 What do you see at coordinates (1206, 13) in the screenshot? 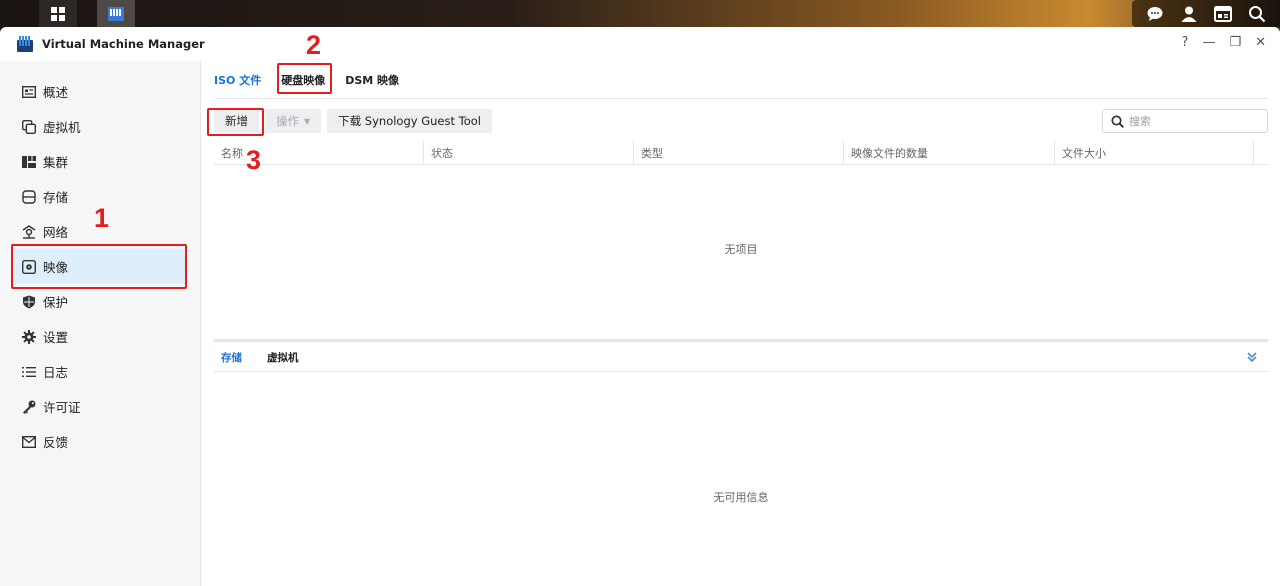
I see `taskbar-tray` at bounding box center [1206, 13].